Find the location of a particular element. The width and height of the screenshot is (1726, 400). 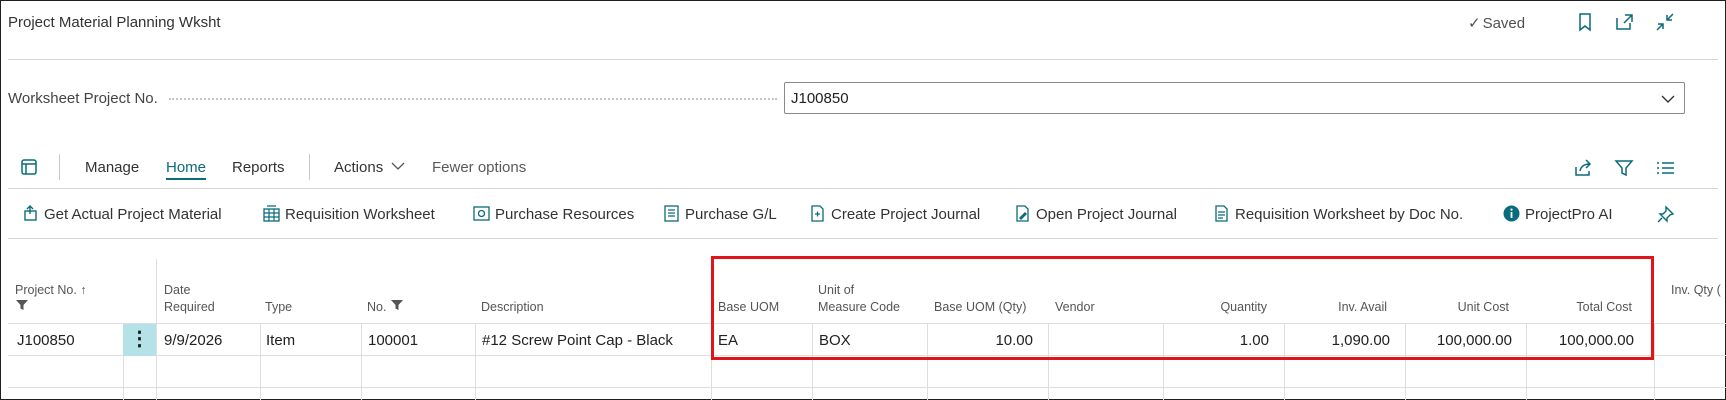

column-inv-qty: Inv. Qty ( is located at coordinates (1696, 290).